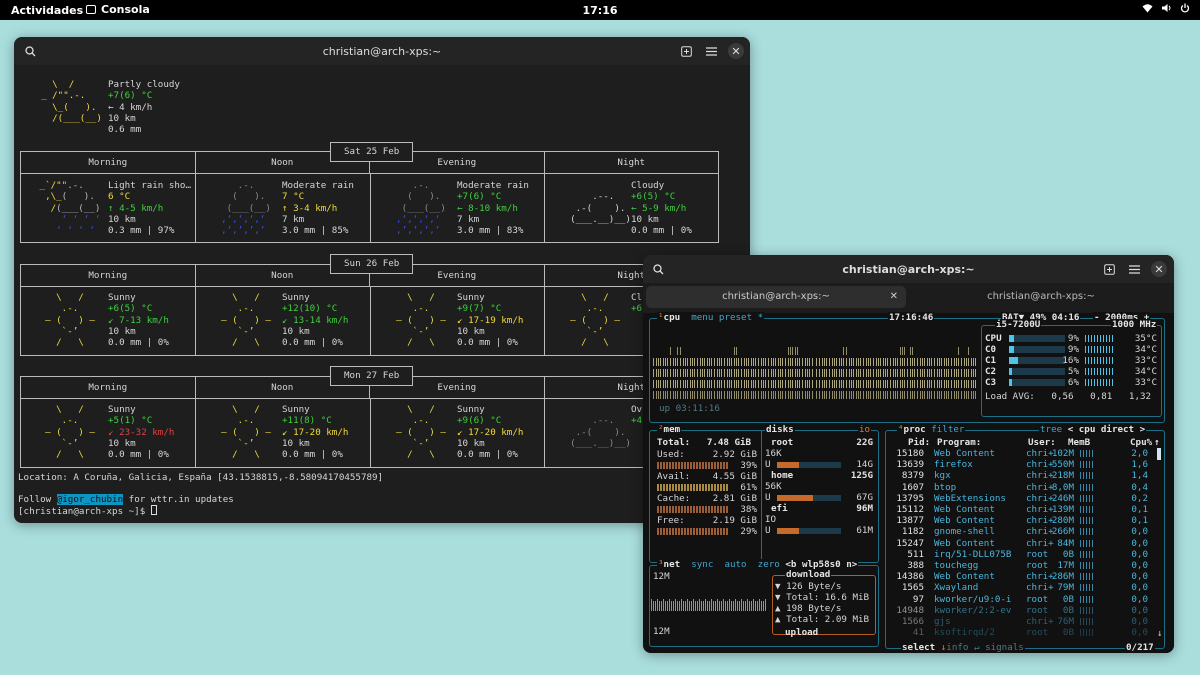 The height and width of the screenshot is (675, 1200). What do you see at coordinates (773, 486) in the screenshot?
I see `disk-io: 56K` at bounding box center [773, 486].